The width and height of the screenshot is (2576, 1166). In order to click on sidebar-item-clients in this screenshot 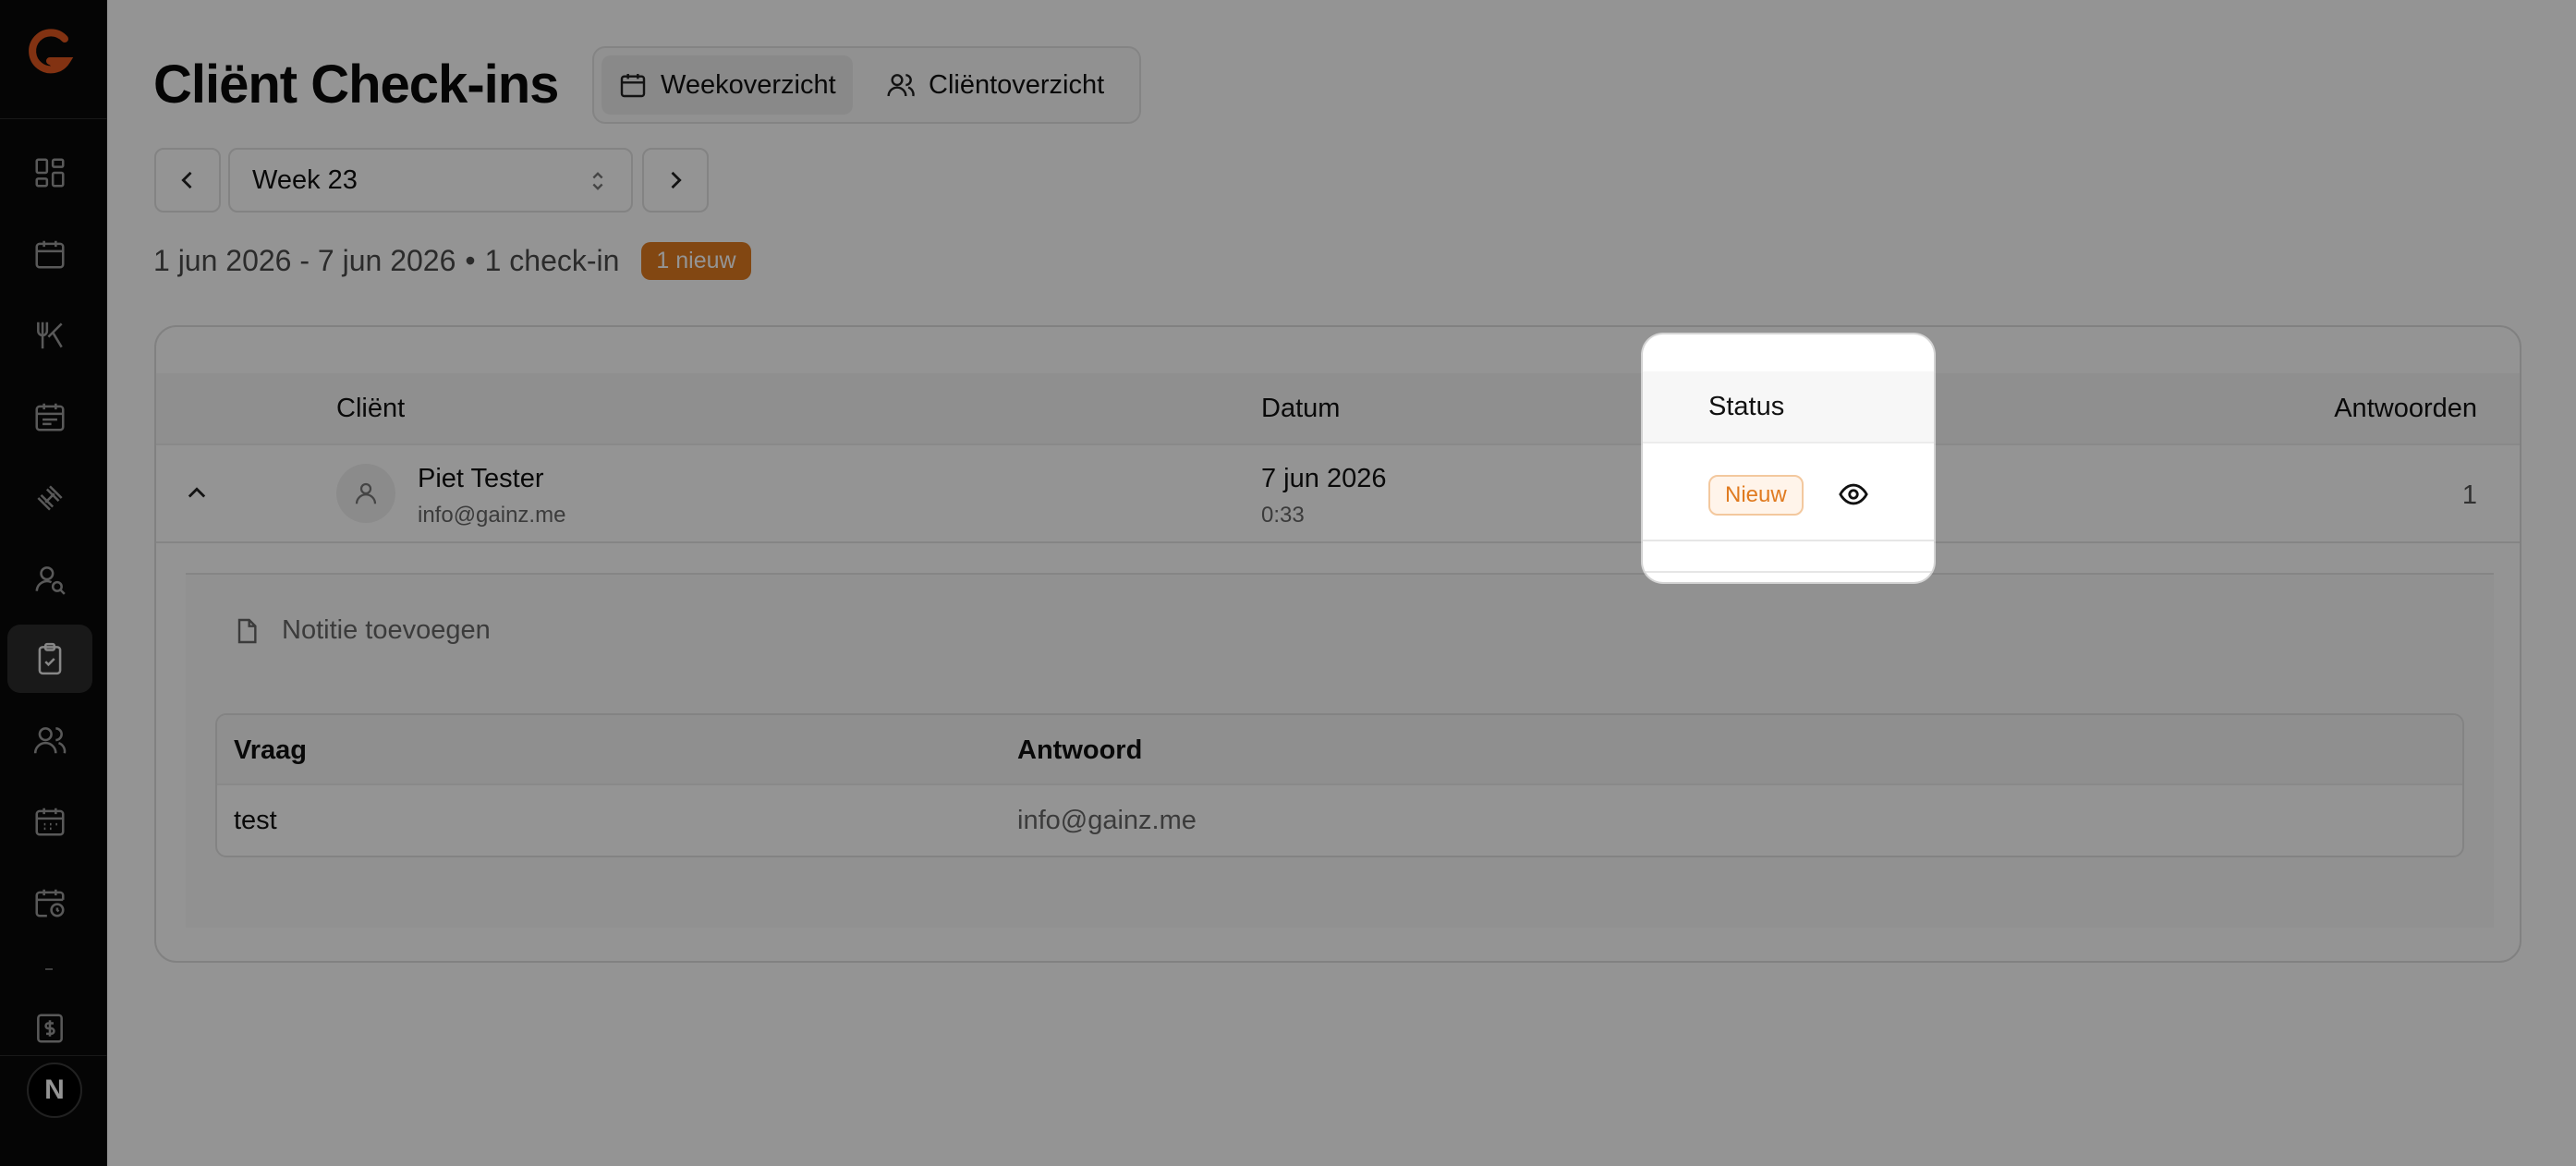, I will do `click(49, 740)`.